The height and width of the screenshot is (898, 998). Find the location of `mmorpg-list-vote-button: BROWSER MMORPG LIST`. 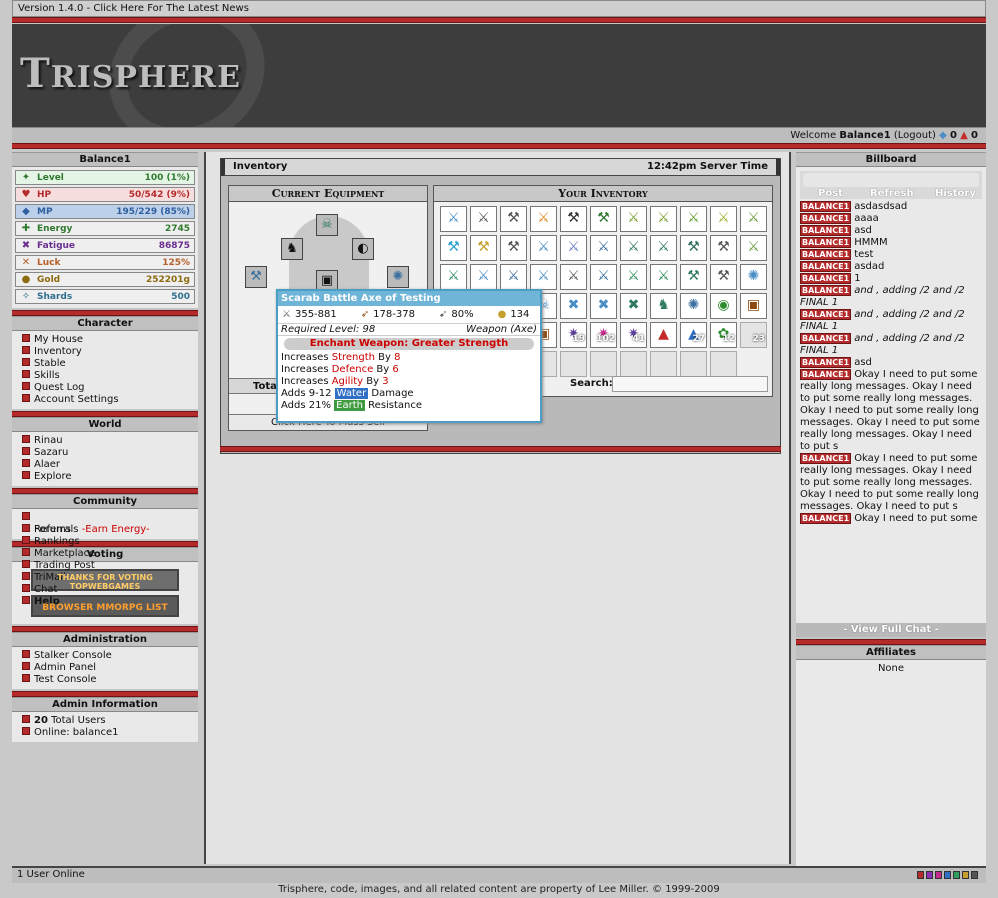

mmorpg-list-vote-button: BROWSER MMORPG LIST is located at coordinates (105, 606).